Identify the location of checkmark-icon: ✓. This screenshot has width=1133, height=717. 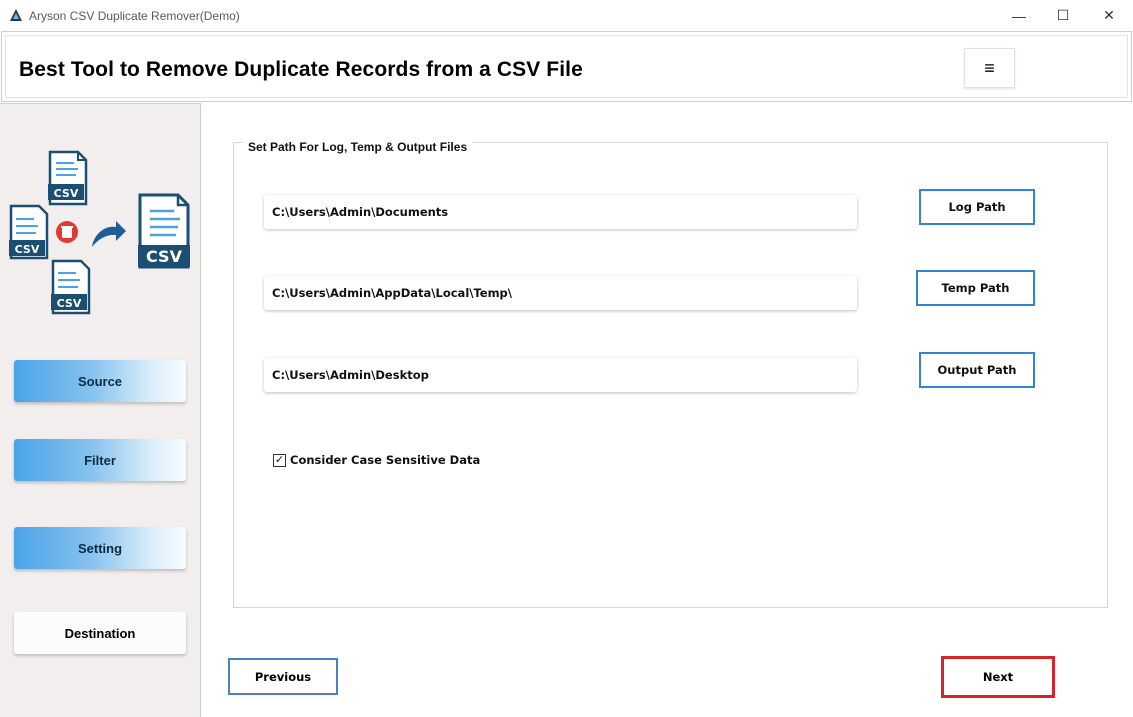
(279, 459).